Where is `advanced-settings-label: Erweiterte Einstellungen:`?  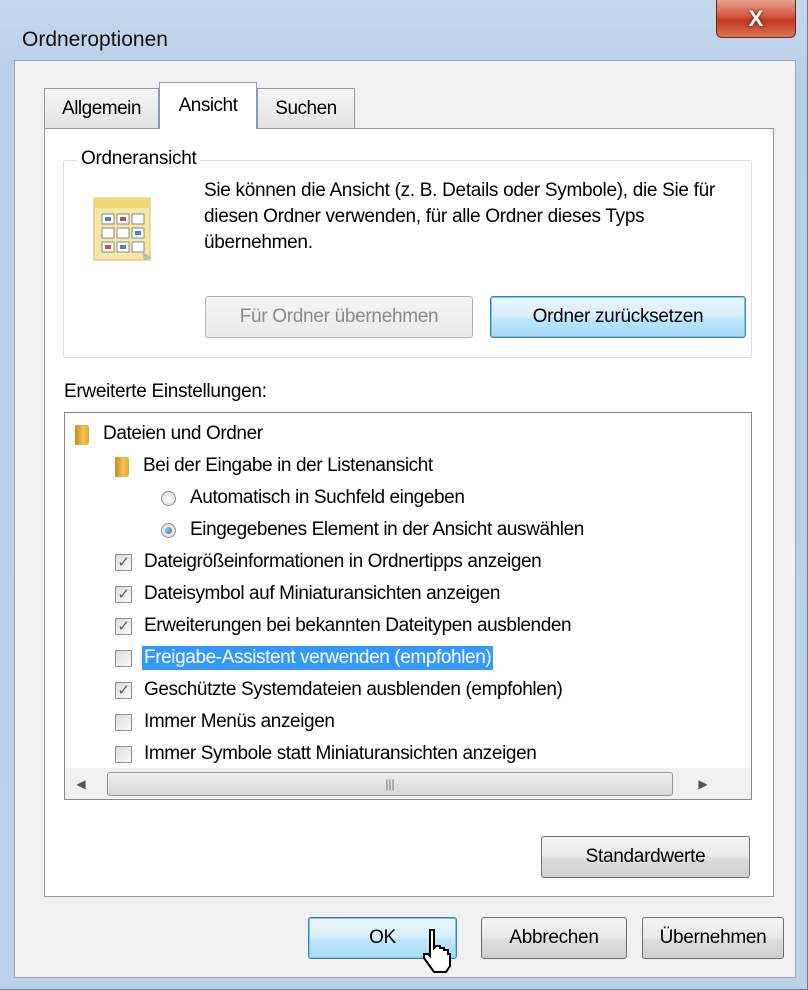
advanced-settings-label: Erweiterte Einstellungen: is located at coordinates (165, 391).